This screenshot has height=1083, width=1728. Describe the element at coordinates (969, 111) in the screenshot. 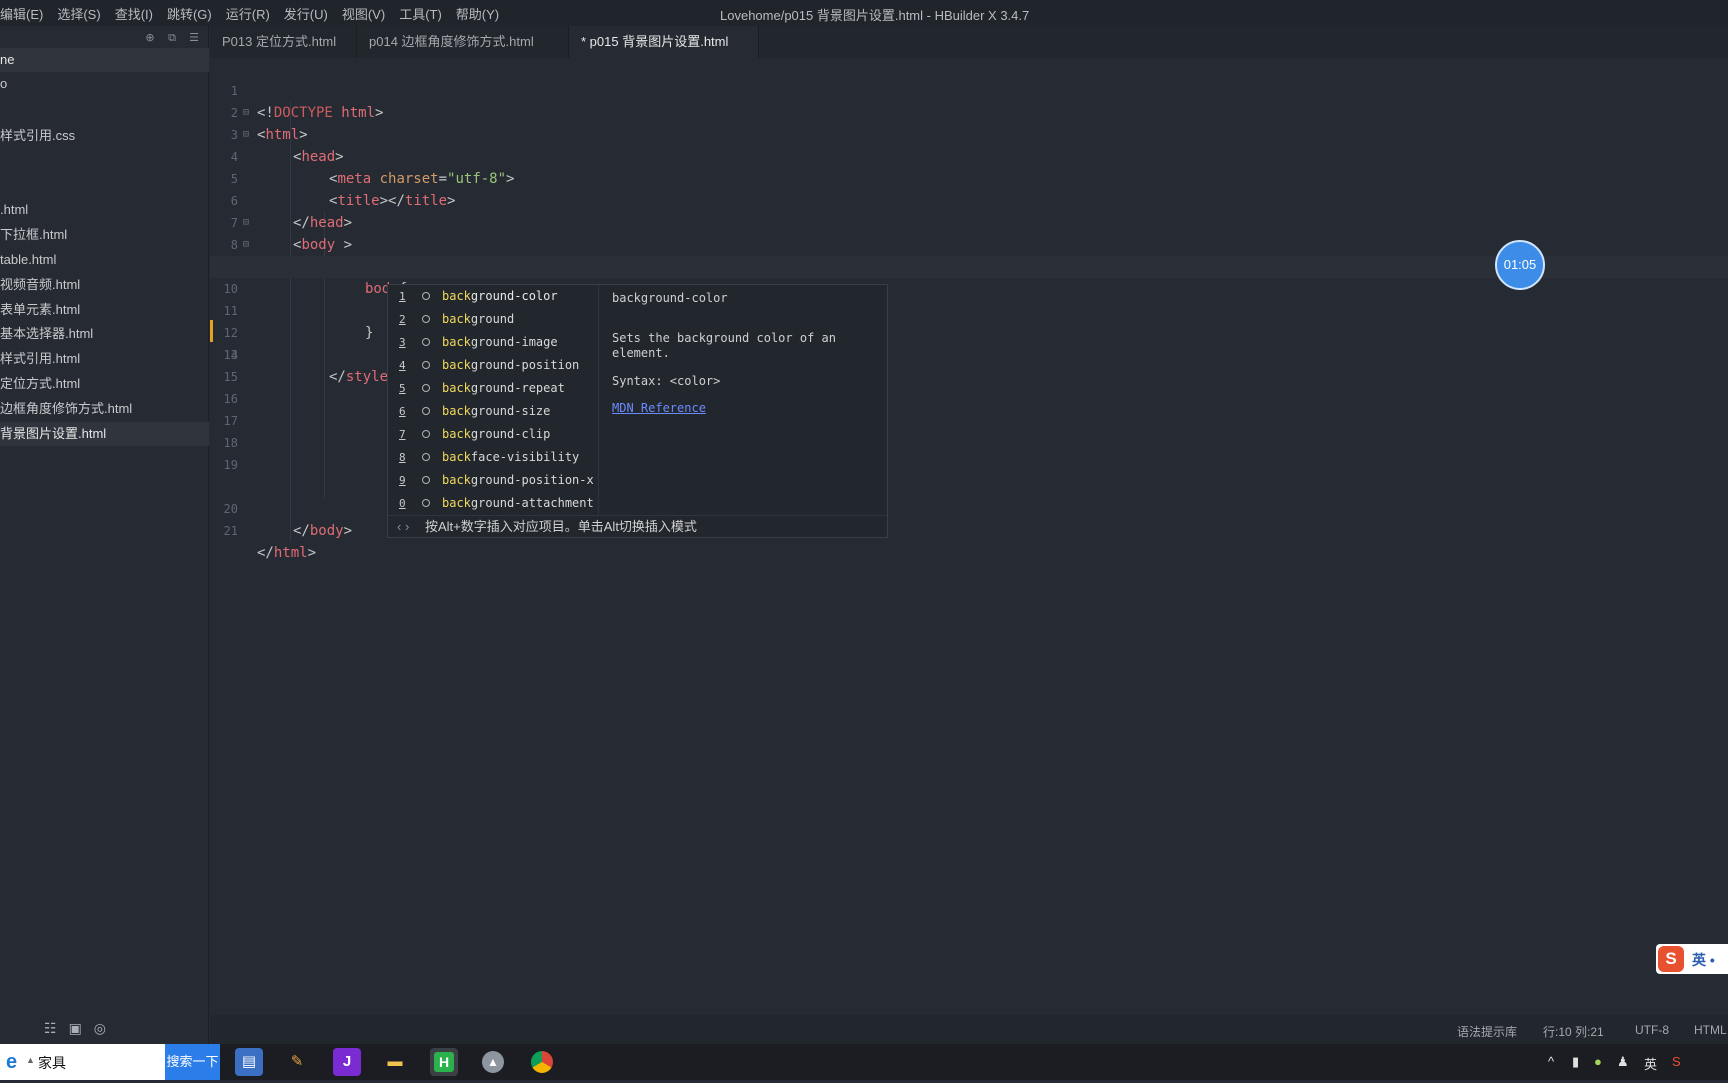

I see `code-line: 2 ⊟ <html>` at that location.